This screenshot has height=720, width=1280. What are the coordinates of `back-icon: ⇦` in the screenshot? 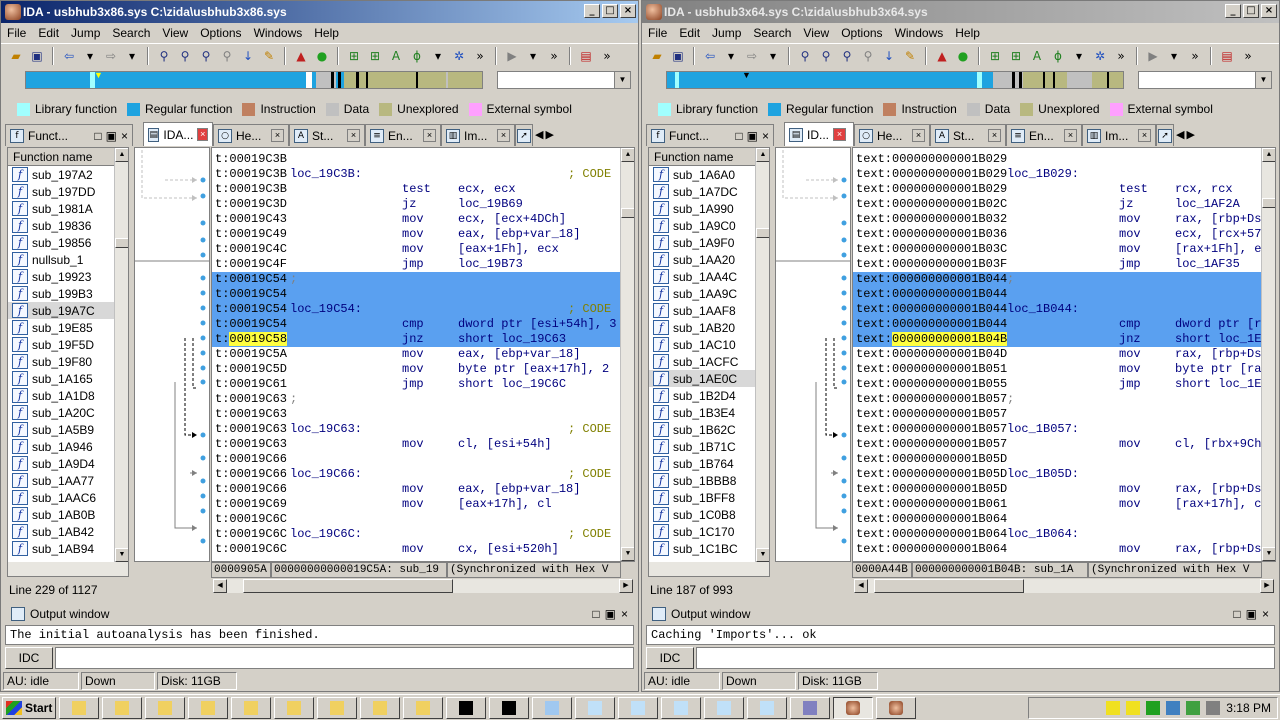 It's located at (710, 56).